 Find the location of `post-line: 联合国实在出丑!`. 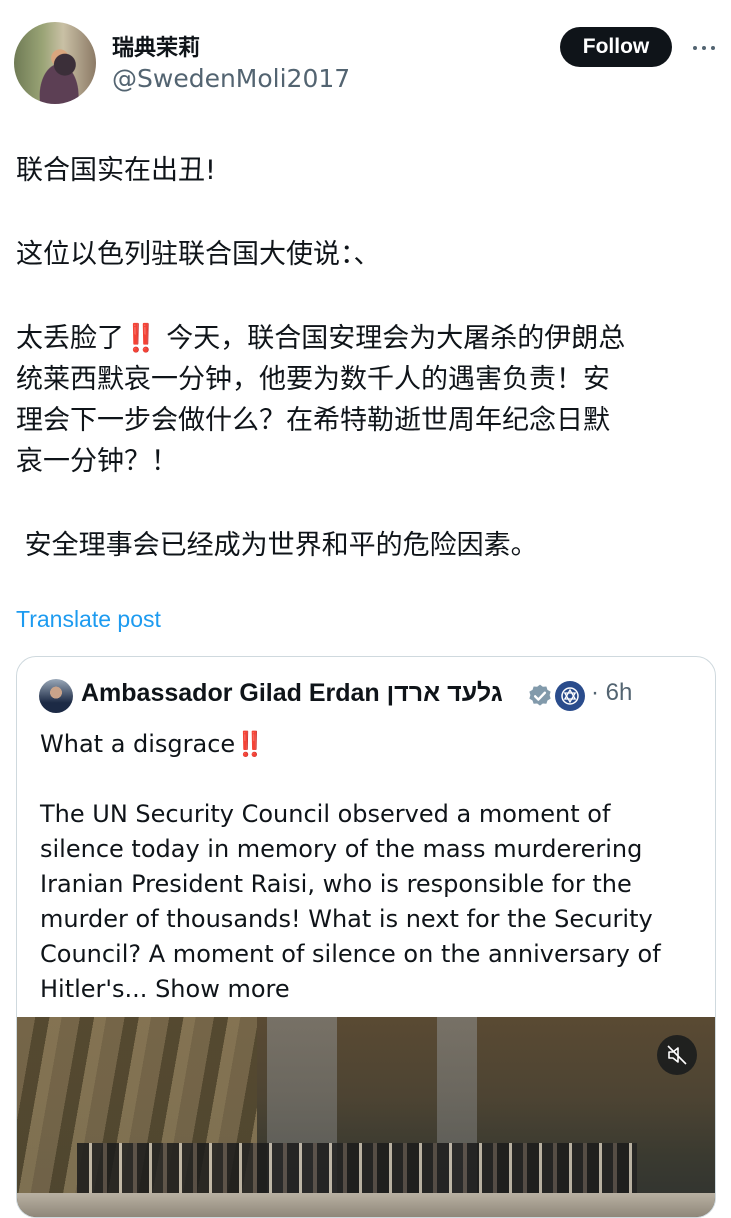

post-line: 联合国实在出丑! is located at coordinates (116, 170).